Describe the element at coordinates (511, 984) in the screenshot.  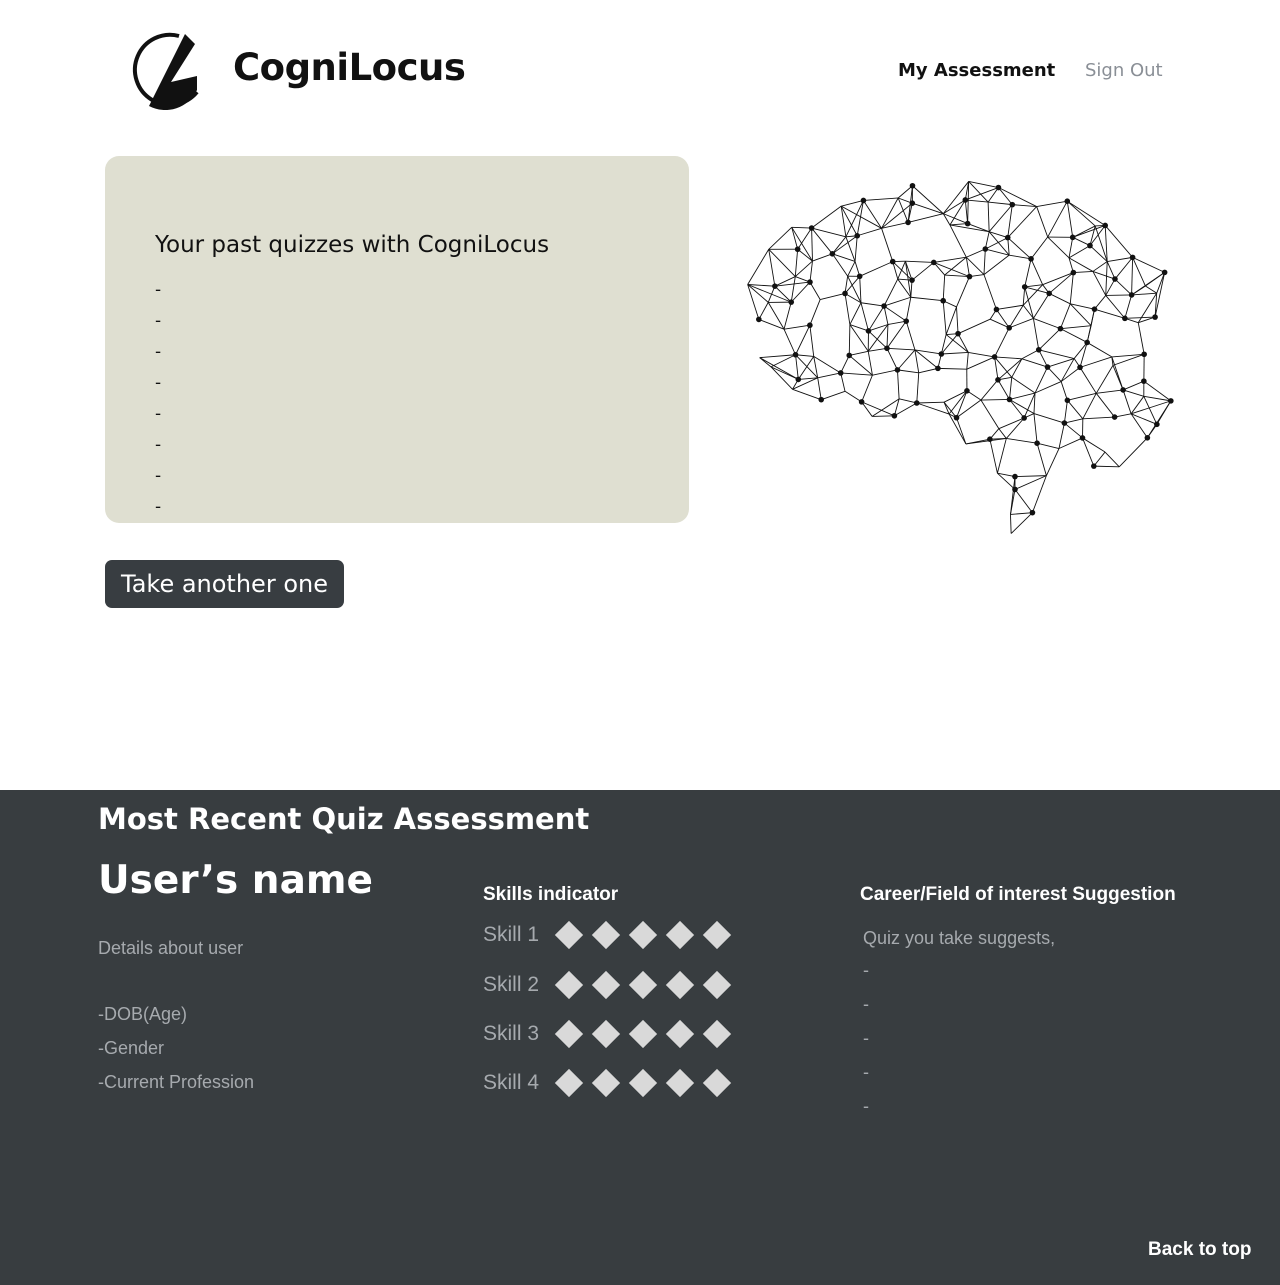
I see `skill-label: Skill 2` at that location.